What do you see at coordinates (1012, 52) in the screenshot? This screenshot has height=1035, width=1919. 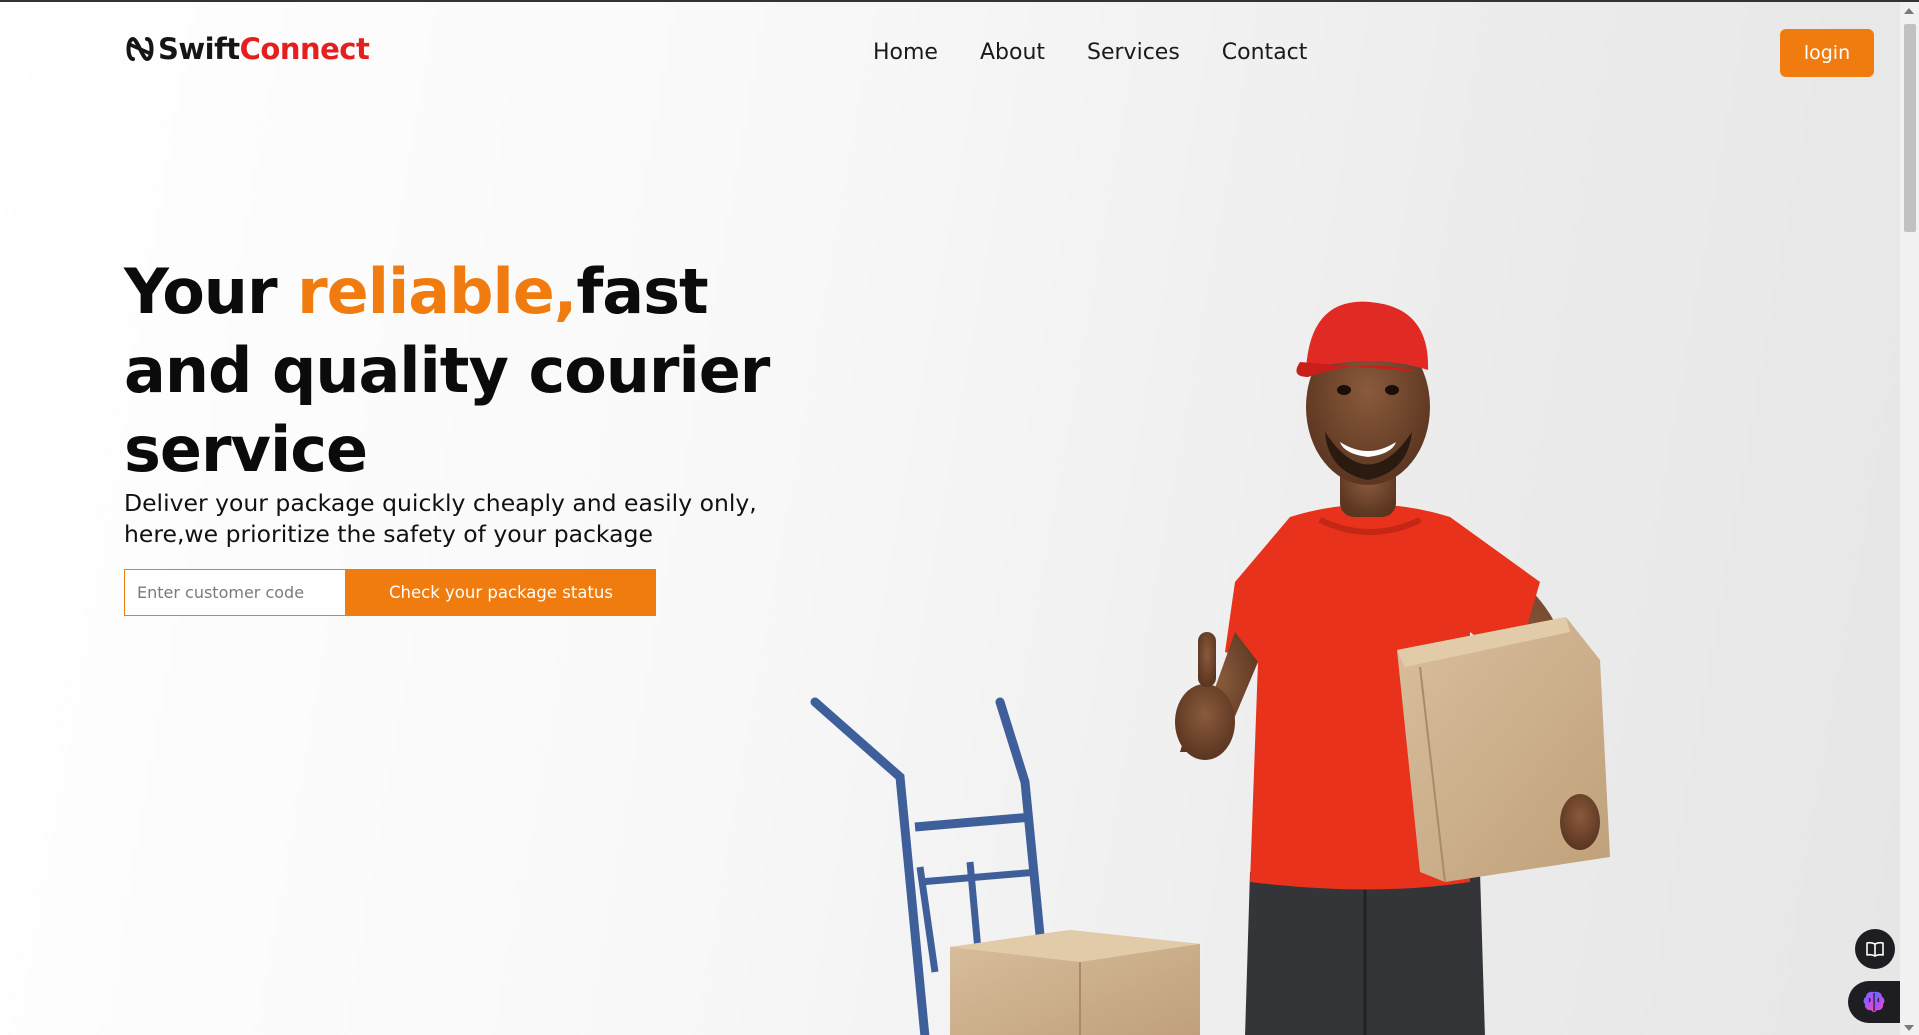 I see `nav-about-link: About` at bounding box center [1012, 52].